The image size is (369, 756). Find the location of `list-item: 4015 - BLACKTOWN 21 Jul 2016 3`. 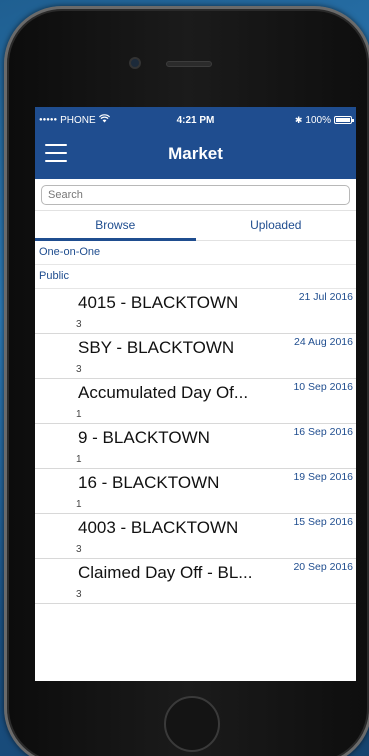

list-item: 4015 - BLACKTOWN 21 Jul 2016 3 is located at coordinates (195, 311).